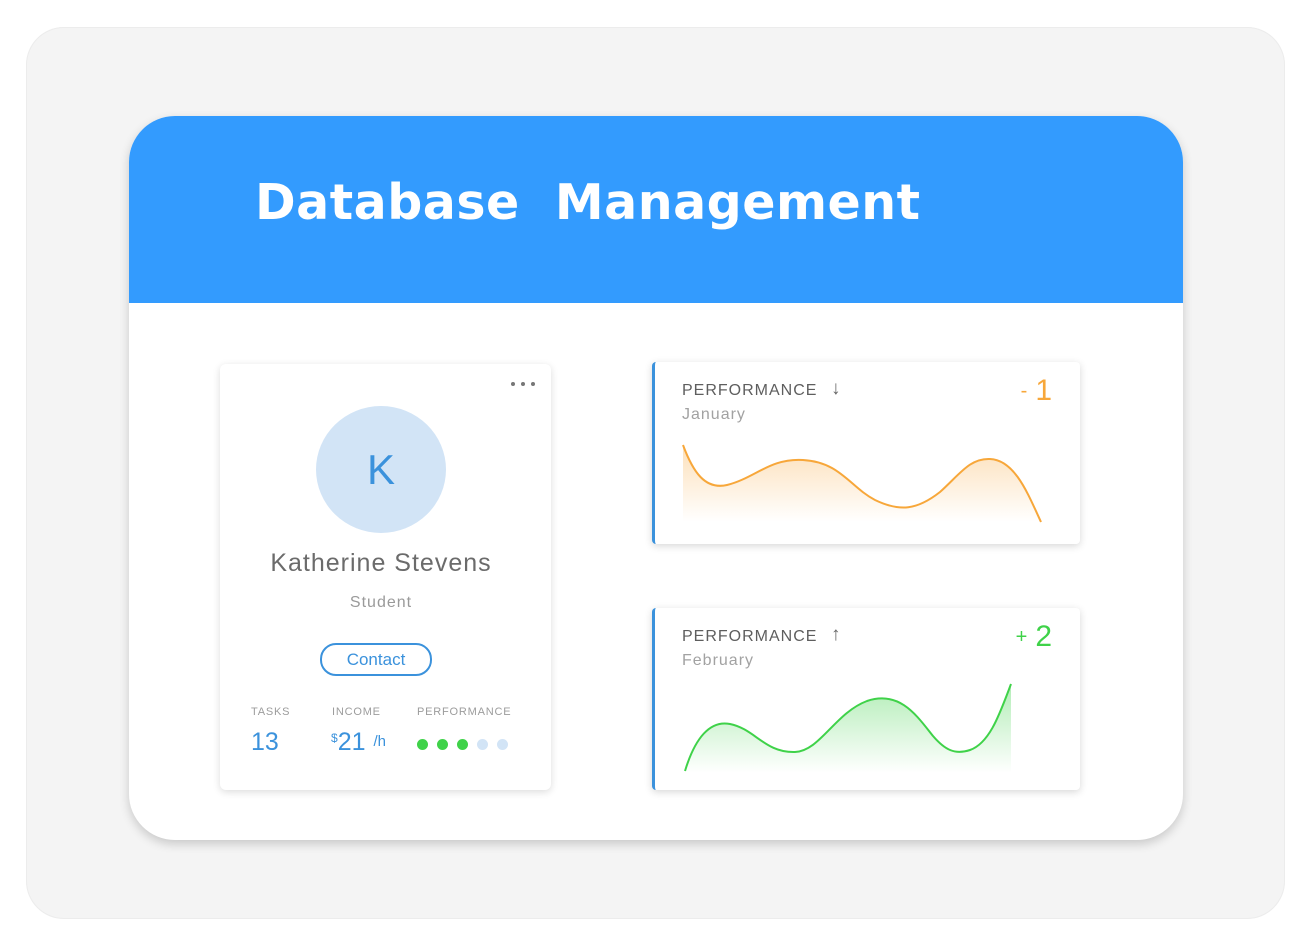  I want to click on performance-card-january: PERFORMANCE ↓ January -1, so click(866, 453).